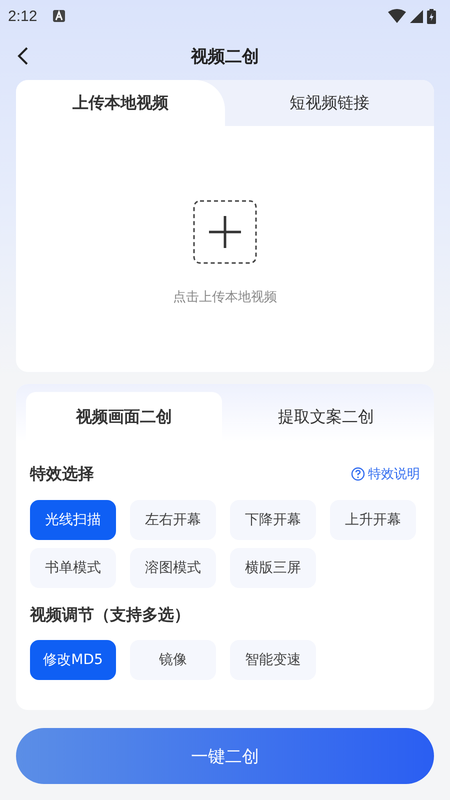 This screenshot has height=800, width=450. I want to click on adjust-option: 镜像, so click(173, 660).